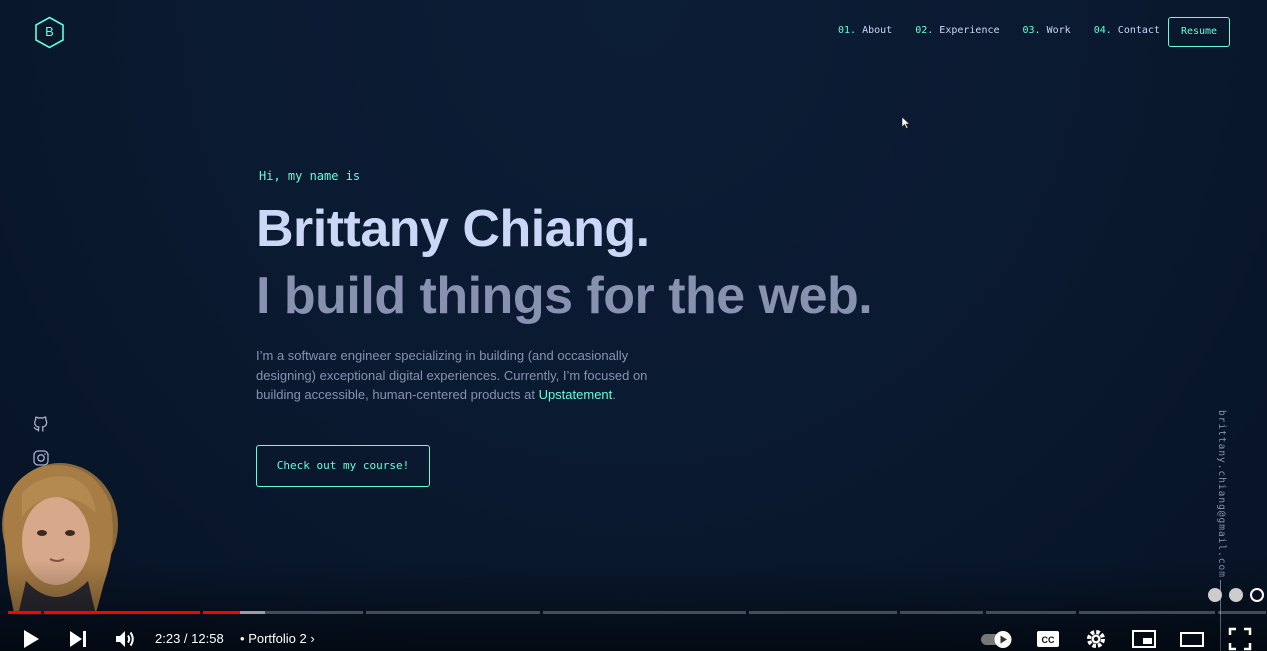 The image size is (1267, 651). I want to click on chapter-label: Portfolio 2, so click(277, 638).